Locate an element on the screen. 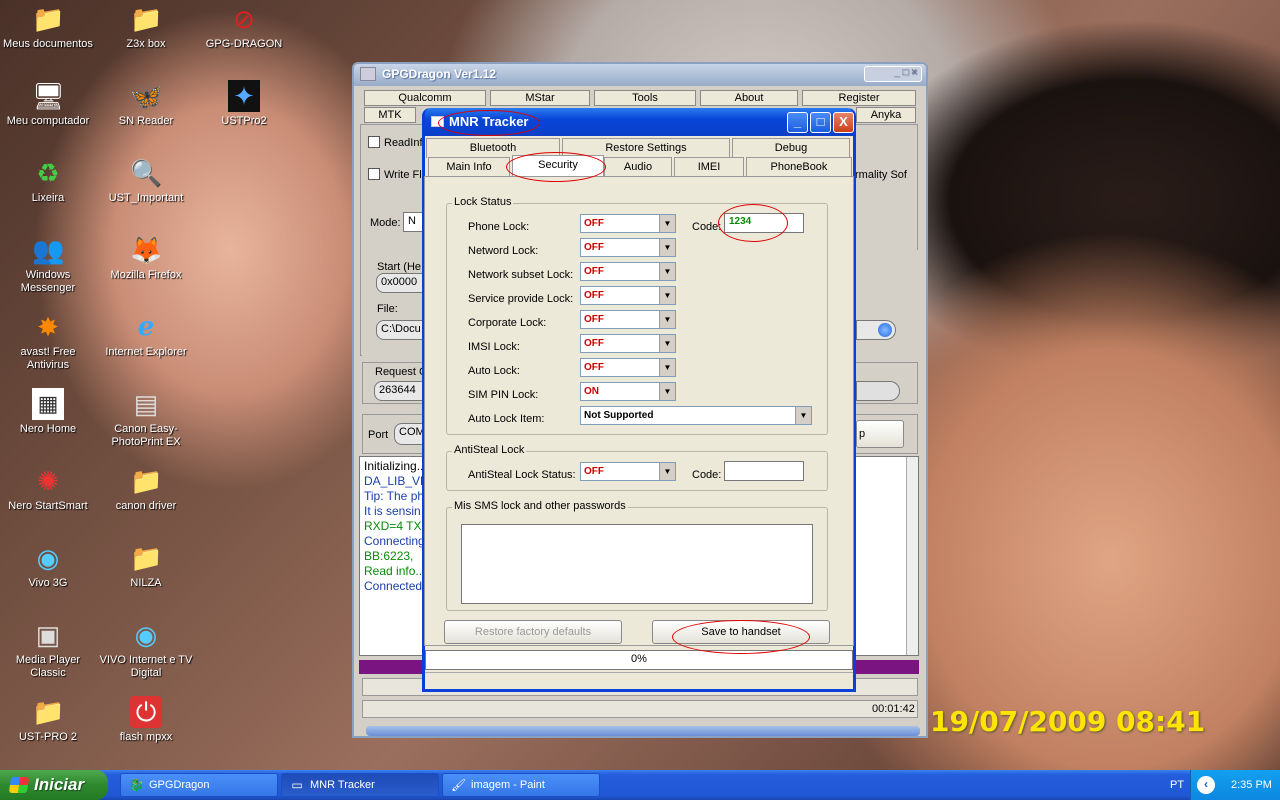  desktop-icon: ▣ Media Player Classic is located at coordinates (48, 649).